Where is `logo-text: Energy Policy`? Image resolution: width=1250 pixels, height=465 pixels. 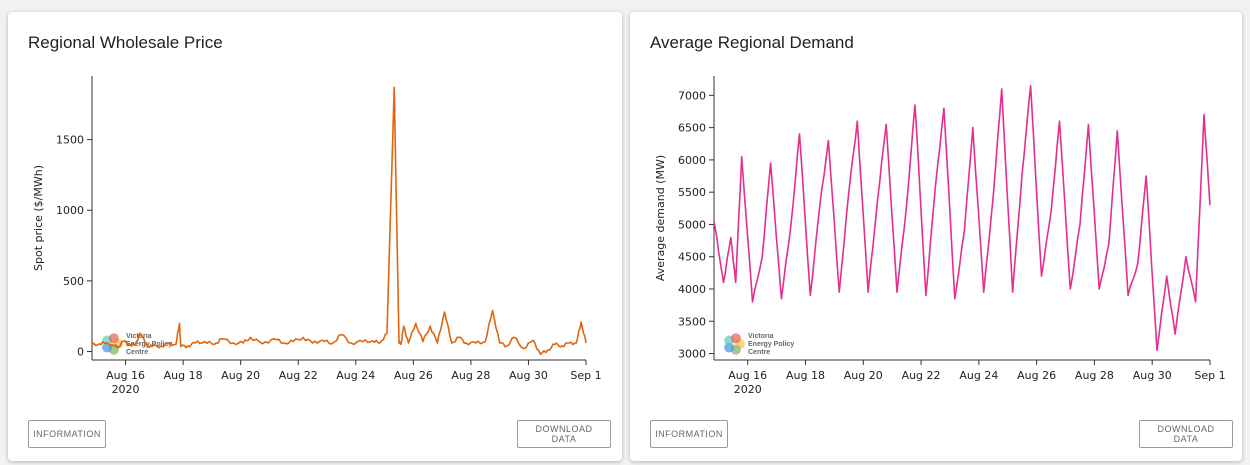
logo-text: Energy Policy is located at coordinates (771, 344).